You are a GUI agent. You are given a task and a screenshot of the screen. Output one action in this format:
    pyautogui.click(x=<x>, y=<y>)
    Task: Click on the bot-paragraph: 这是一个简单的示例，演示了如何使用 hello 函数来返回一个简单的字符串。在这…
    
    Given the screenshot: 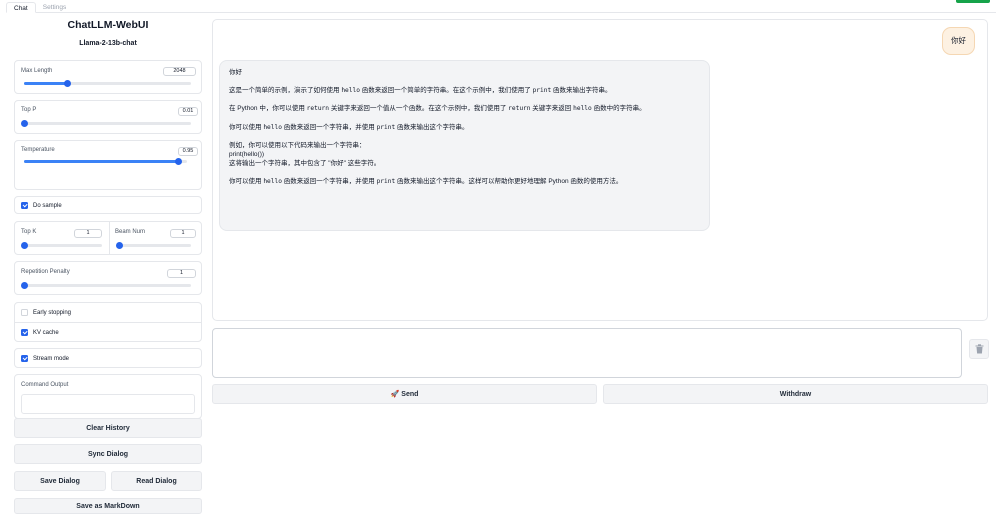 What is the action you would take?
    pyautogui.click(x=420, y=91)
    